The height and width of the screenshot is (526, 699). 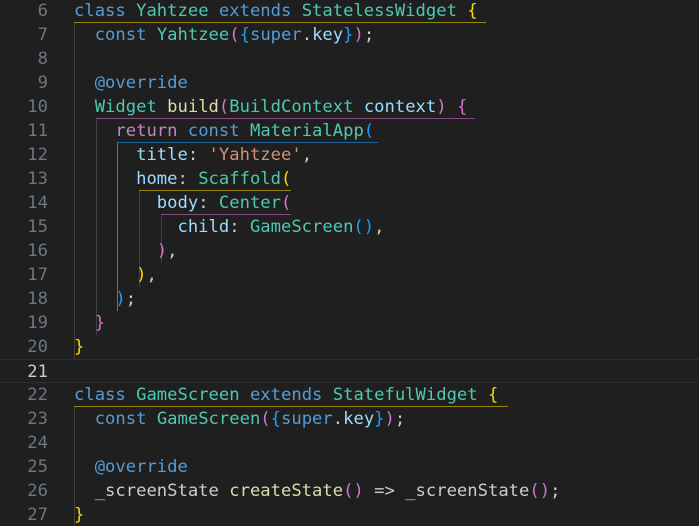 What do you see at coordinates (37, 299) in the screenshot?
I see `line-number: 18` at bounding box center [37, 299].